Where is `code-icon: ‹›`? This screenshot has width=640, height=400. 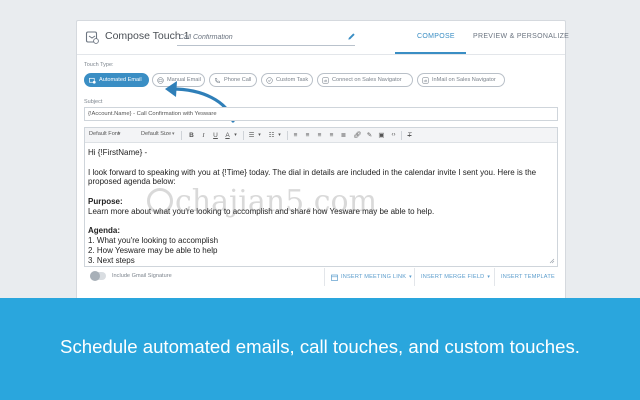
code-icon: ‹› is located at coordinates (393, 135).